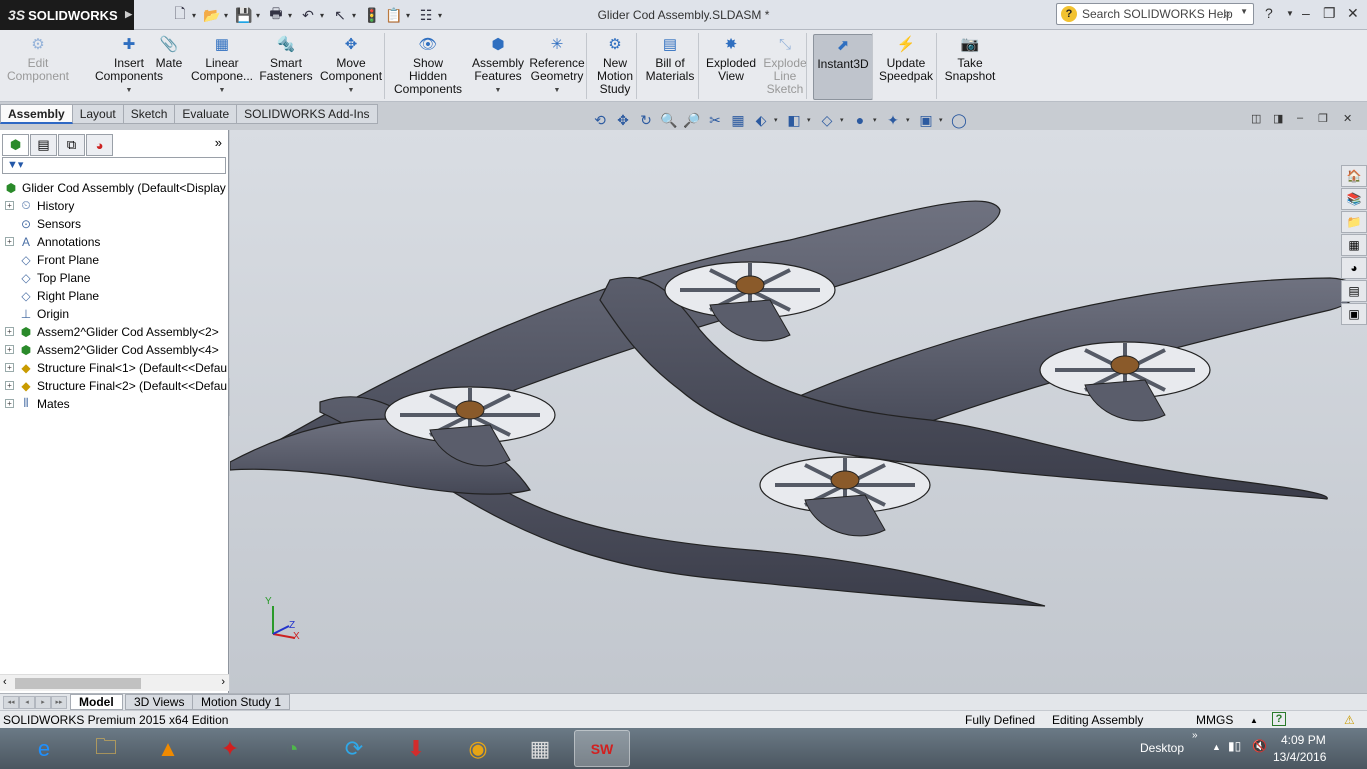 This screenshot has width=1367, height=769. What do you see at coordinates (47, 277) in the screenshot?
I see `tree-item-top-plane: ◇ Top Plane` at bounding box center [47, 277].